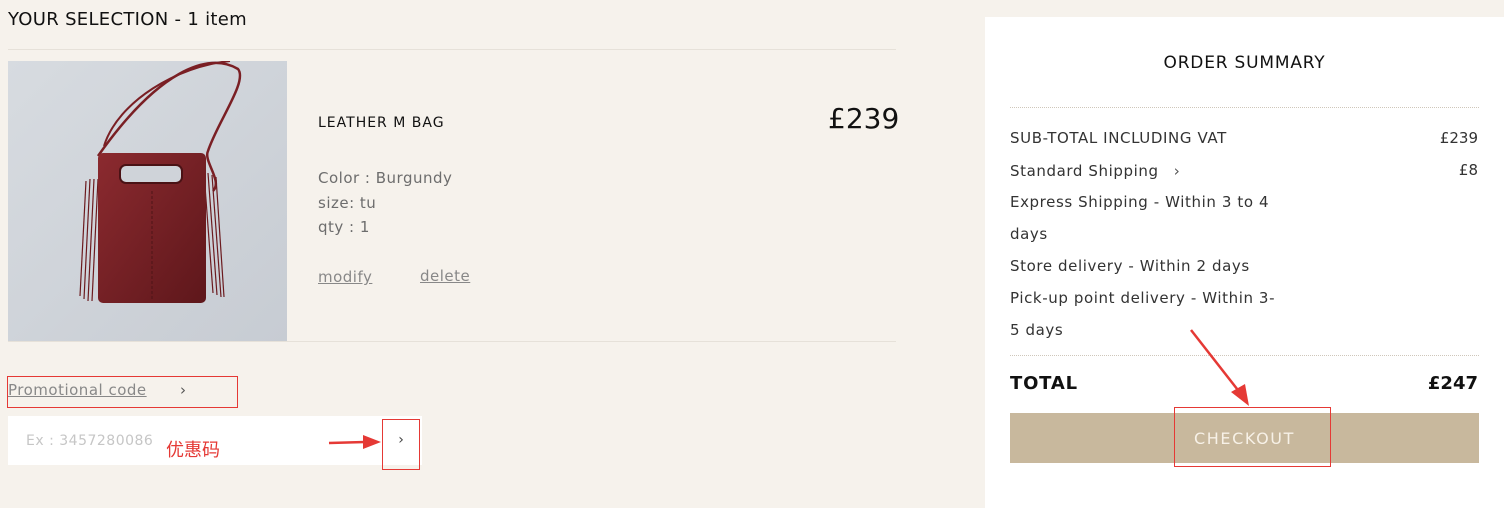 This screenshot has width=1504, height=508. What do you see at coordinates (1468, 170) in the screenshot?
I see `standard-shipping-value: £8` at bounding box center [1468, 170].